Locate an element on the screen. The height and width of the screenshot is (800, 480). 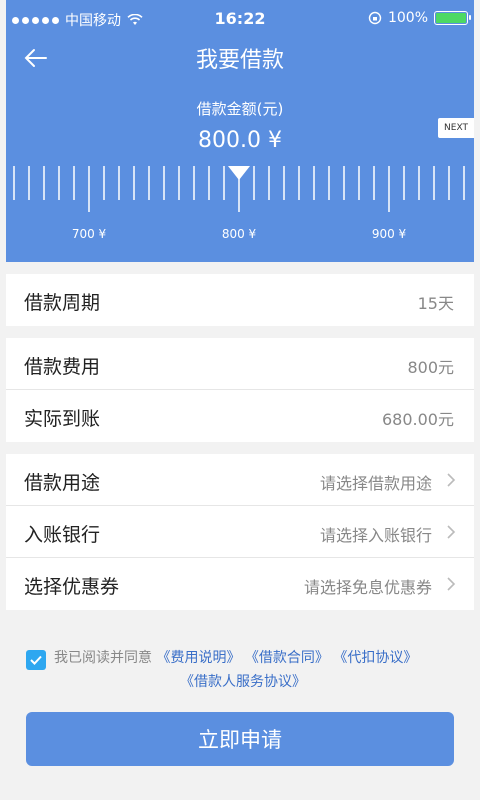
apply-button: 立即申请 is located at coordinates (240, 739).